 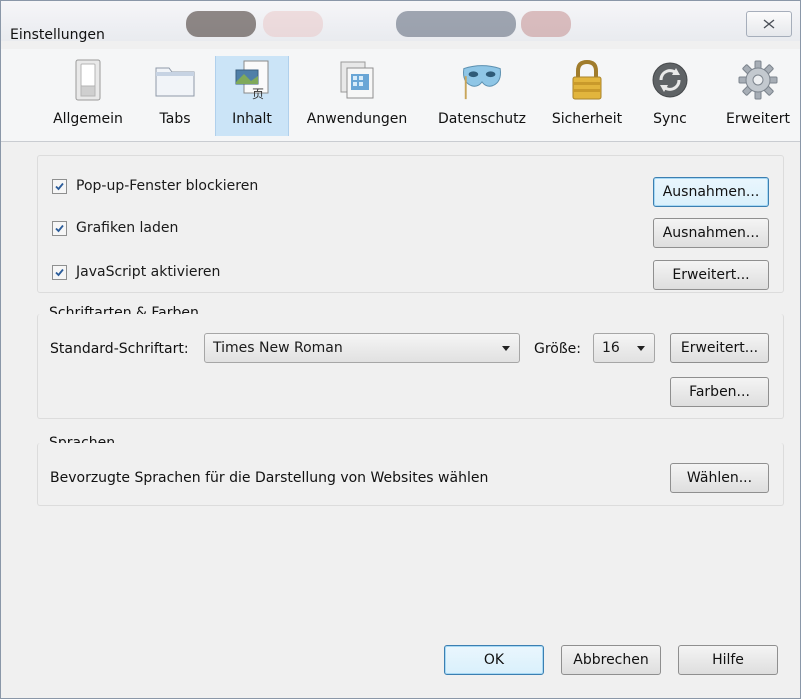 I want to click on default-font-value: Times New Roman, so click(x=278, y=348).